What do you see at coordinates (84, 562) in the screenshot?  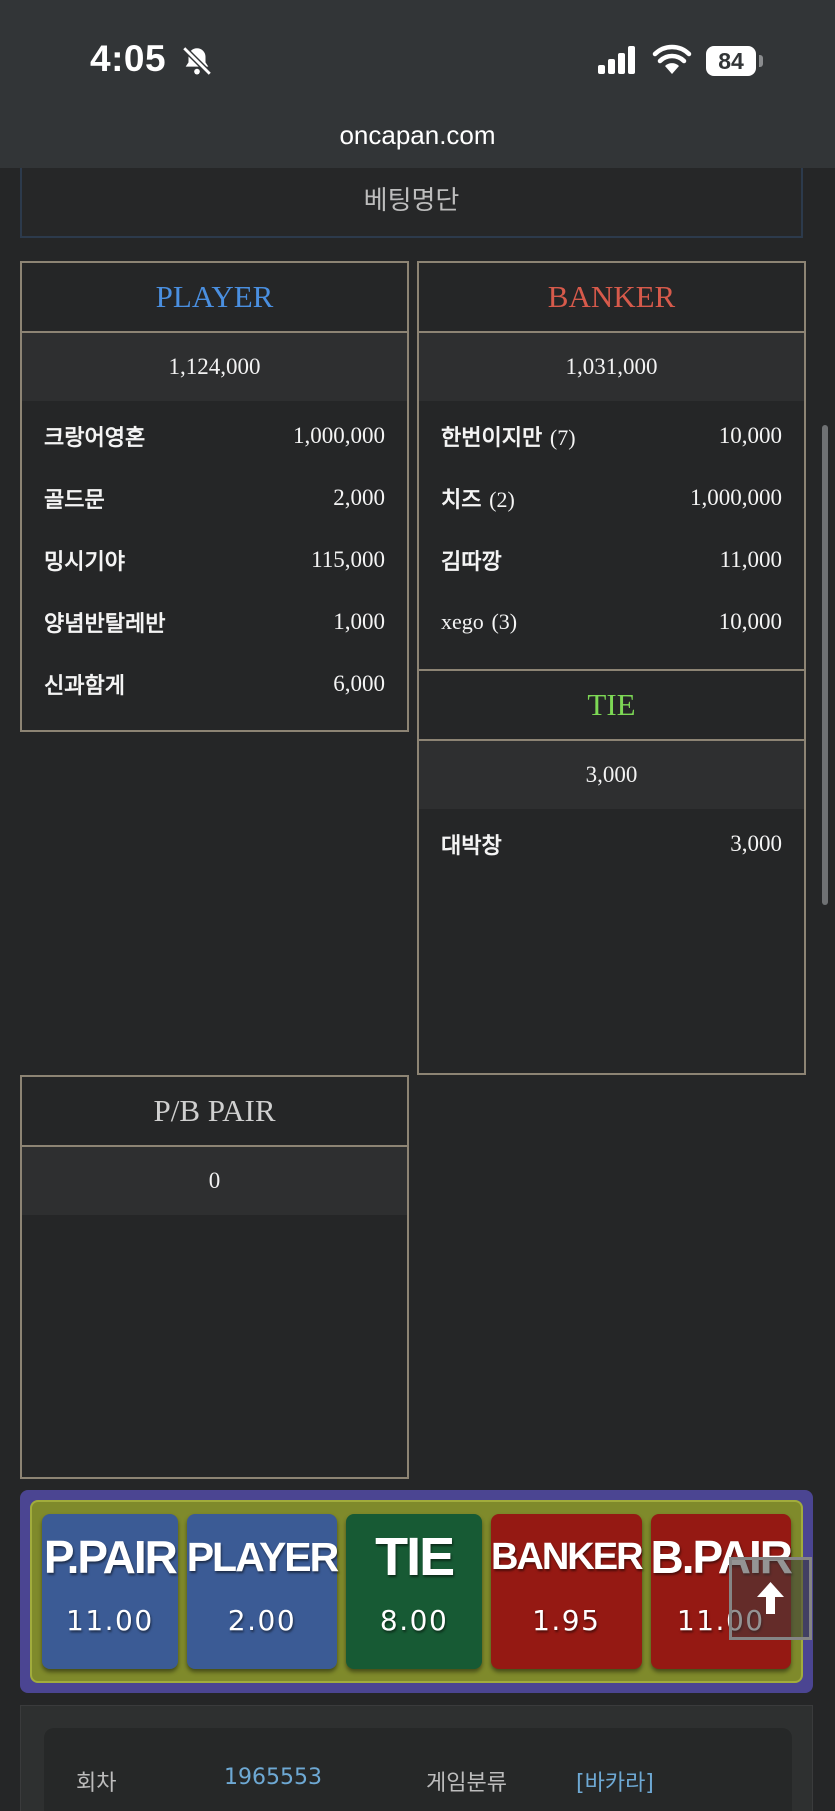 I see `bettor-name: 밍시기야` at bounding box center [84, 562].